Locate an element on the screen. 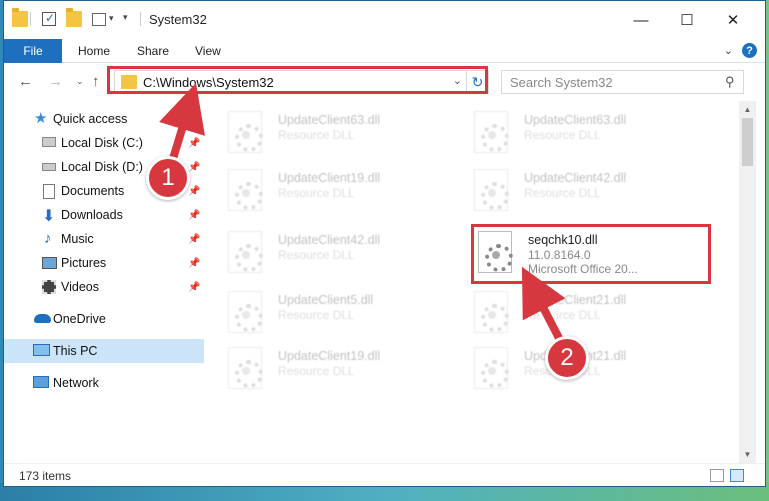 This screenshot has width=769, height=501. sidebar-item-quick-access: ★ Quick access is located at coordinates (104, 119).